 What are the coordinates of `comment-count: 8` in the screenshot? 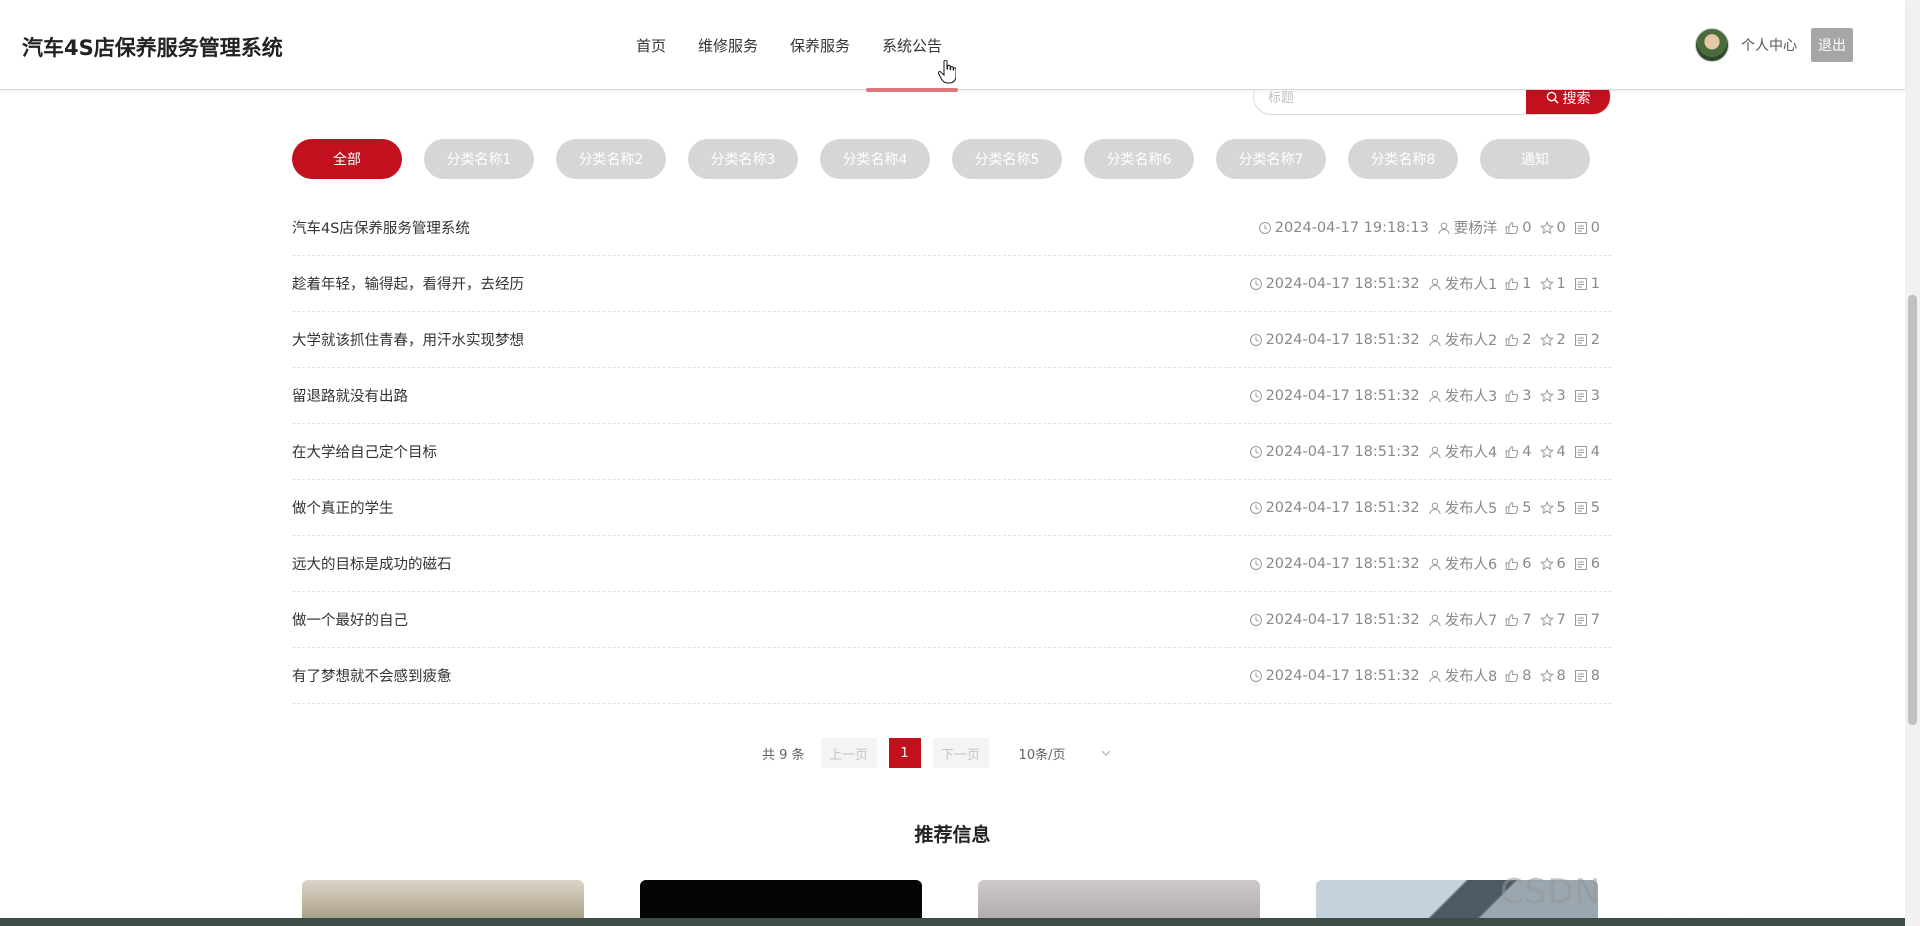 It's located at (1587, 676).